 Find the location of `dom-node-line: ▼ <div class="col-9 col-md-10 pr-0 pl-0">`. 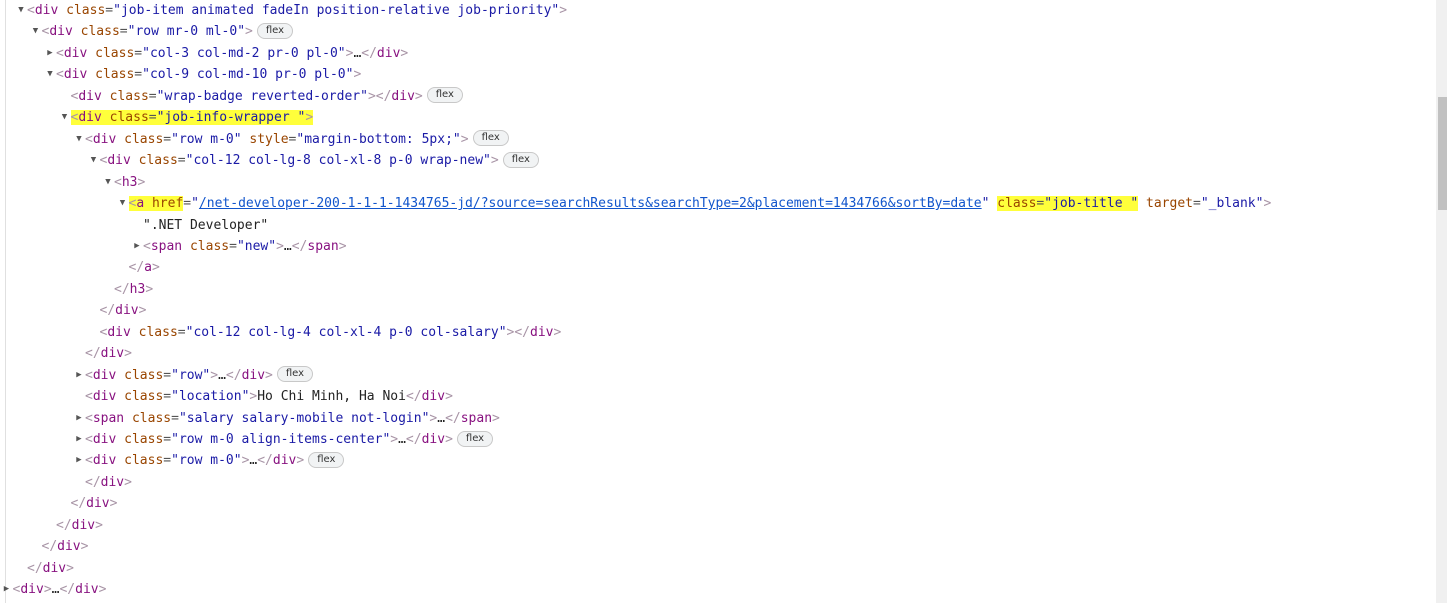

dom-node-line: ▼ <div class="col-9 col-md-10 pr-0 pl-0"> is located at coordinates (203, 74).